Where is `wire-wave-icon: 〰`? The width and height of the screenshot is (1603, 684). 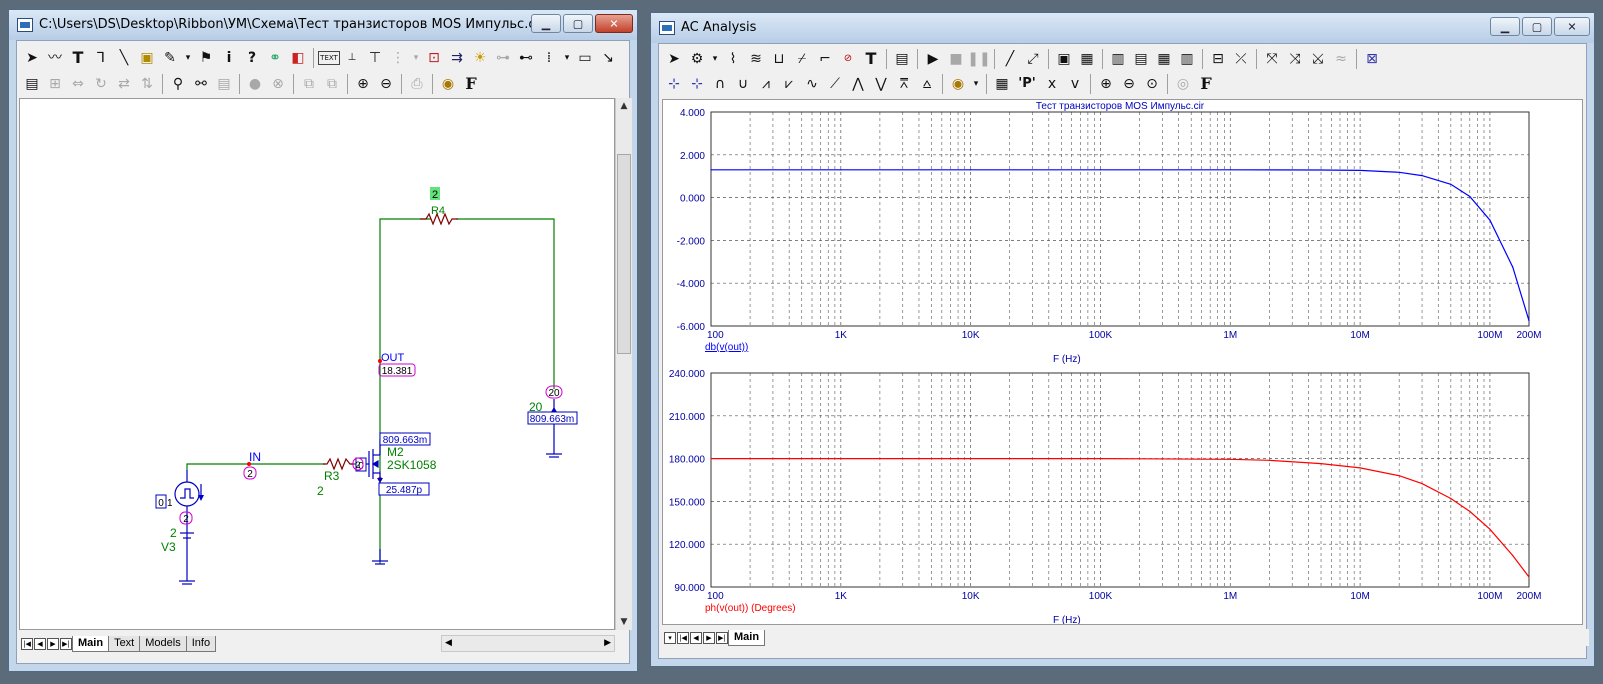
wire-wave-icon: 〰 is located at coordinates (55, 58).